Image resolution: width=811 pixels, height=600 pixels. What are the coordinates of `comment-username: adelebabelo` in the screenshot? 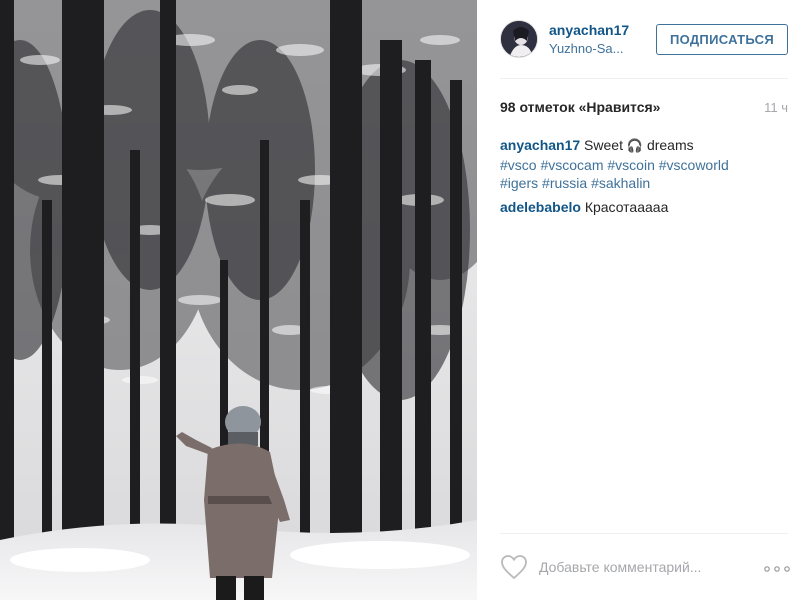 It's located at (540, 207).